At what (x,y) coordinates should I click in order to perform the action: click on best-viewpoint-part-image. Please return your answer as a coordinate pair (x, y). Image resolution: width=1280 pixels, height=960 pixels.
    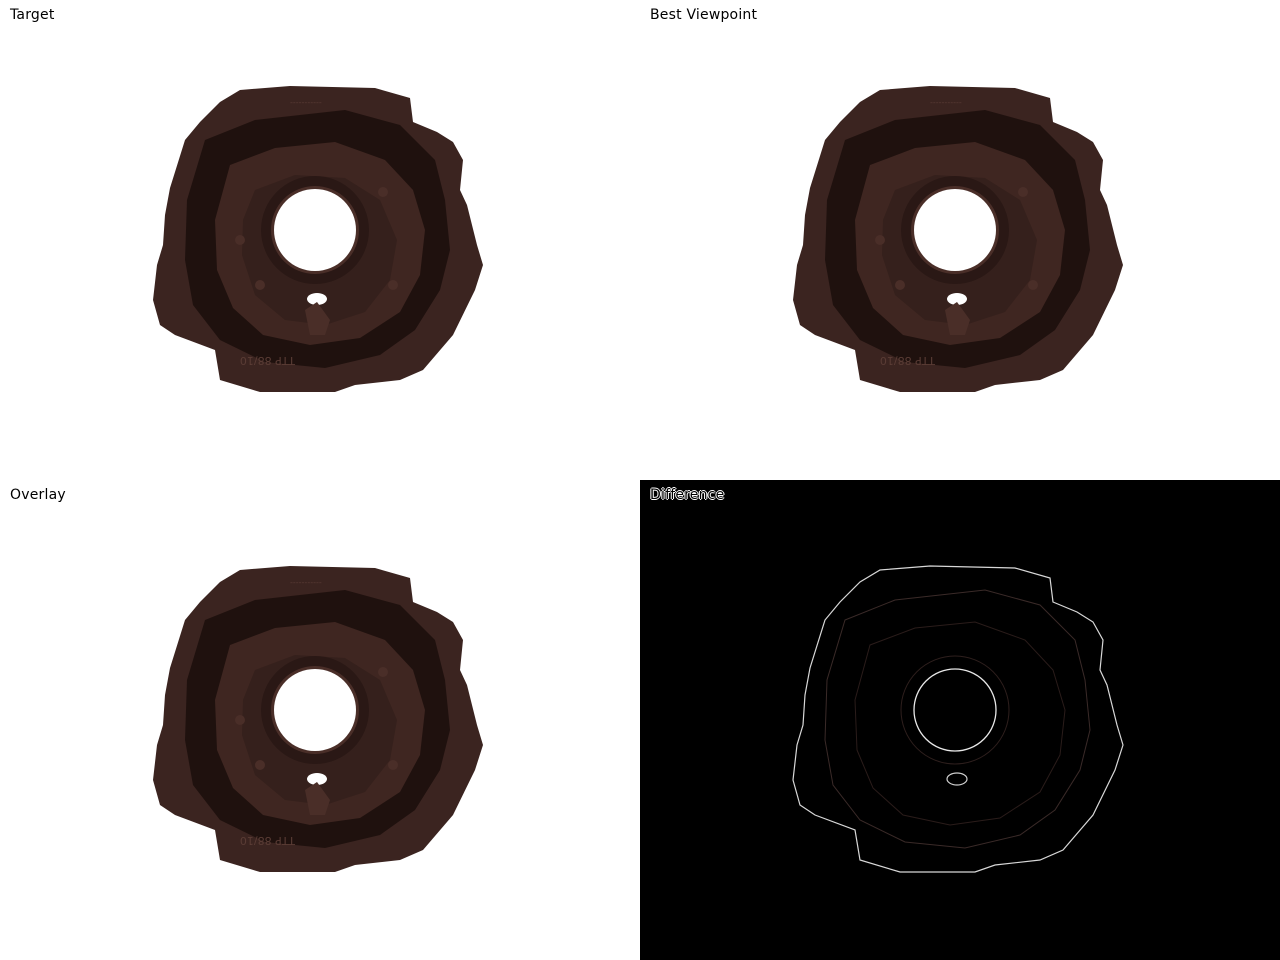
    Looking at the image, I should click on (958, 239).